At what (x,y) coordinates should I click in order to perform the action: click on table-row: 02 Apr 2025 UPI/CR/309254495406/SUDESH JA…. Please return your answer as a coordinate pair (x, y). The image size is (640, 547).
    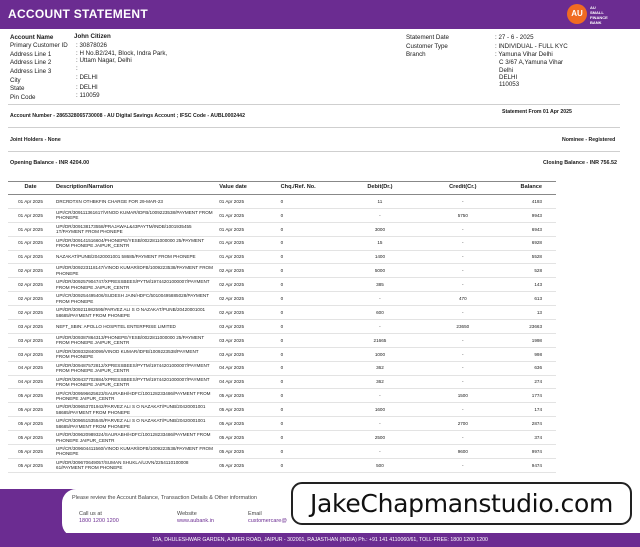
    Looking at the image, I should click on (282, 299).